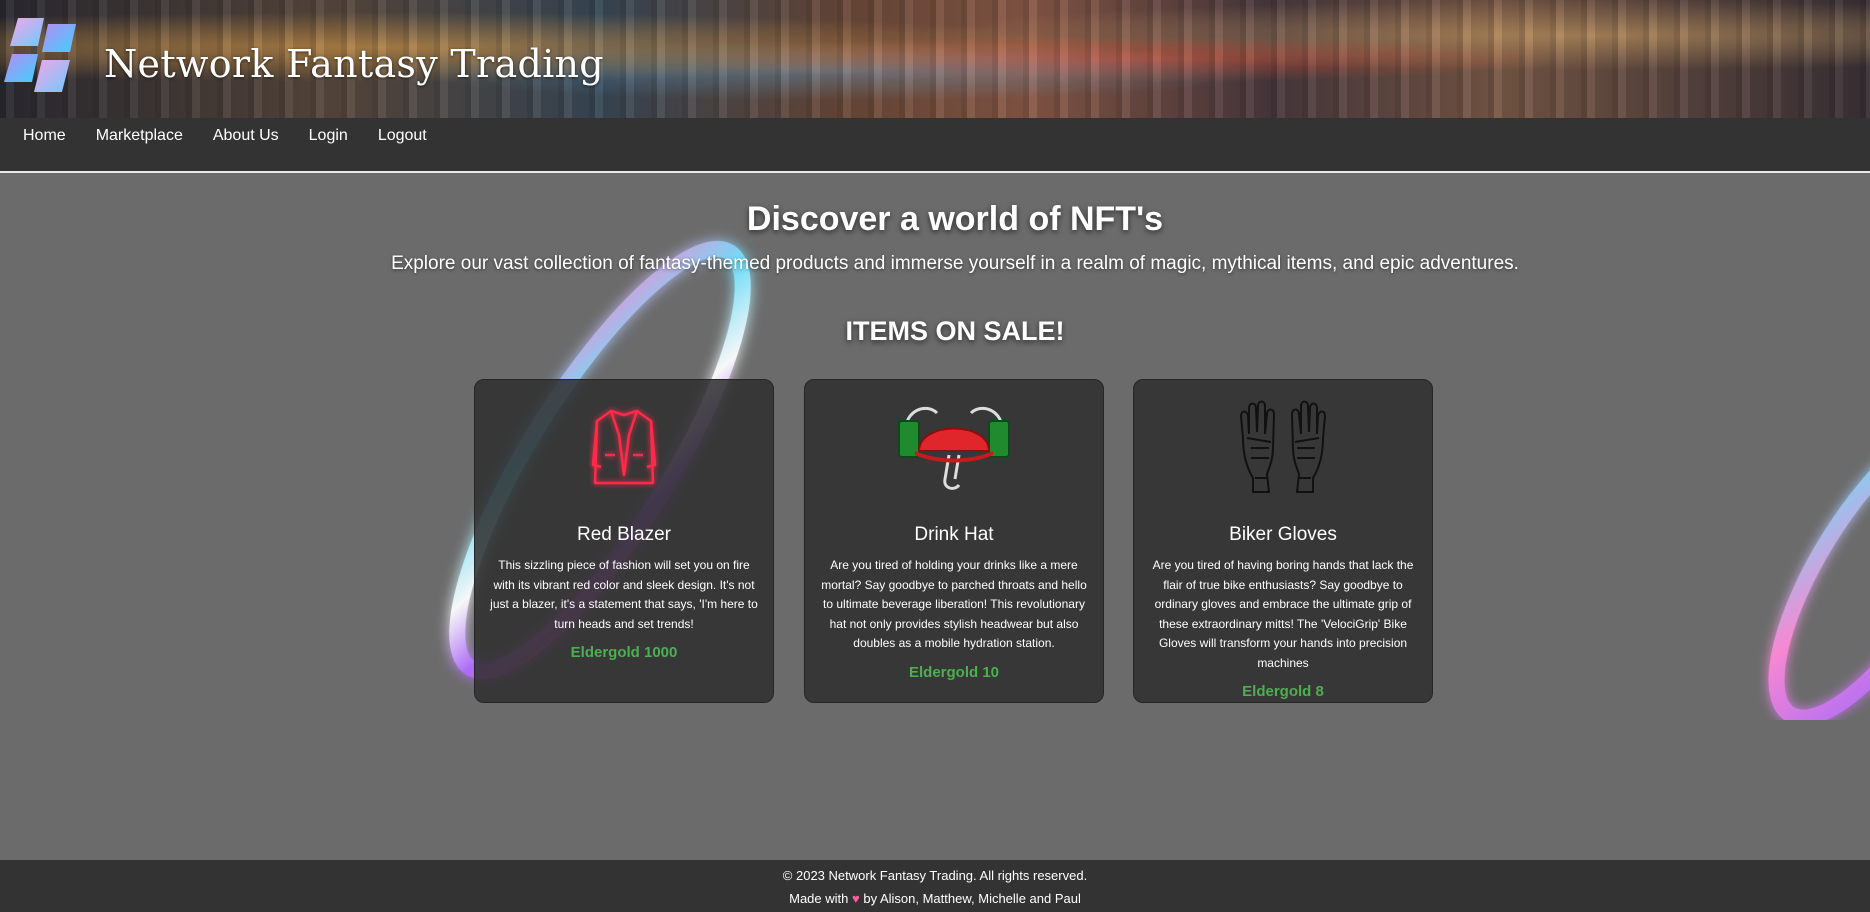  I want to click on nav-marketplace: Marketplace, so click(139, 136).